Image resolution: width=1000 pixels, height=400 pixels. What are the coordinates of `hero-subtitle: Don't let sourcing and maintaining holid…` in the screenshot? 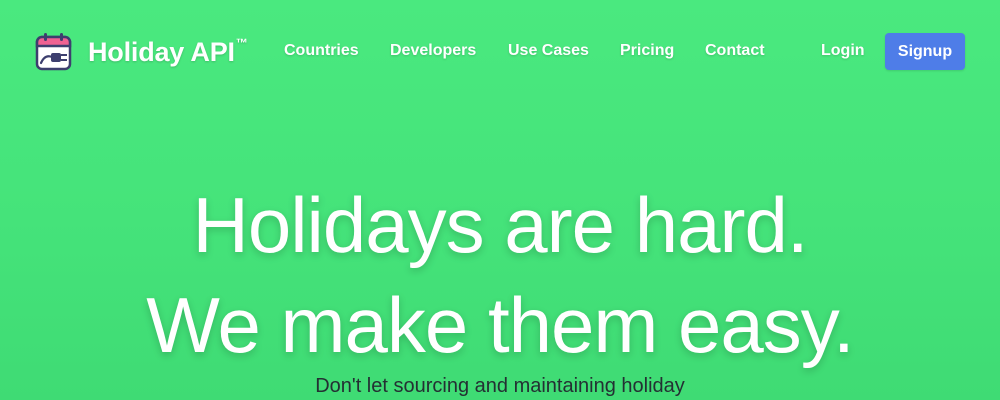 It's located at (500, 386).